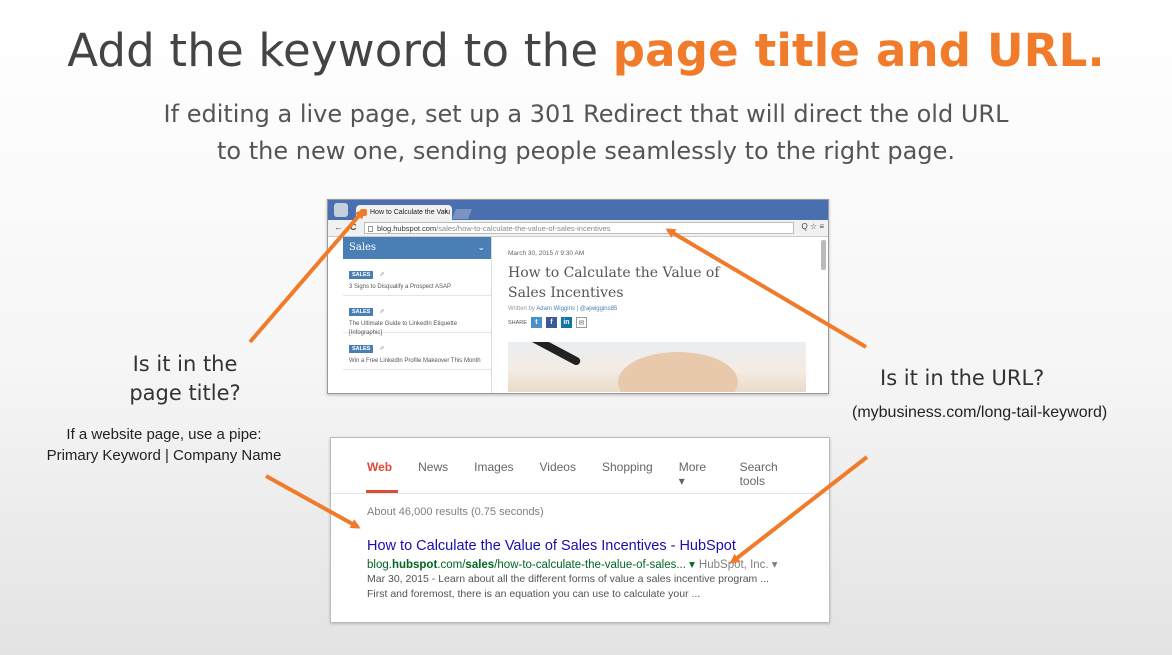 This screenshot has height=655, width=1172. I want to click on arrow-to-result-title, so click(313, 501).